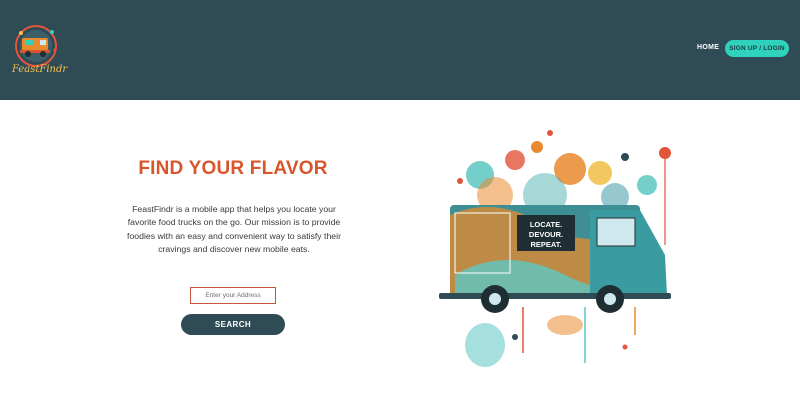 The width and height of the screenshot is (800, 400). I want to click on address-input, so click(233, 295).